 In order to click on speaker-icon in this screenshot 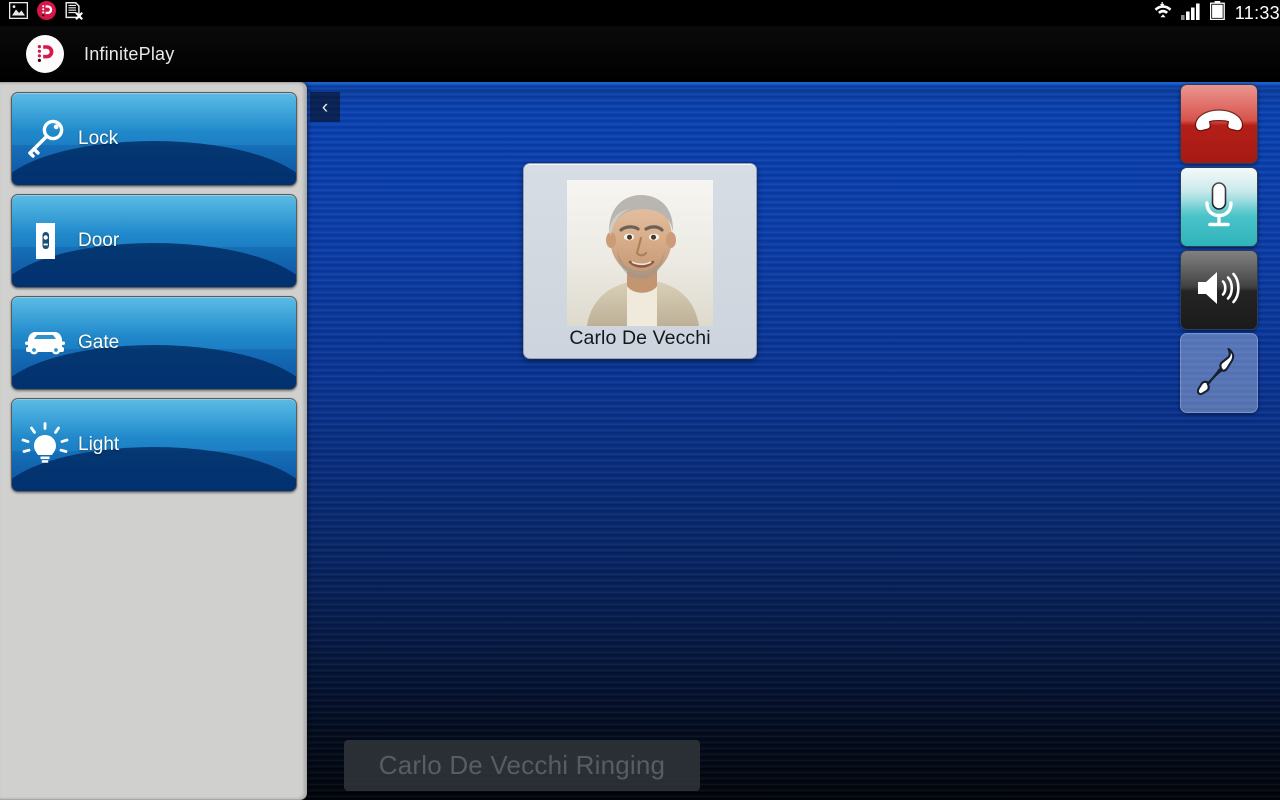, I will do `click(1219, 290)`.